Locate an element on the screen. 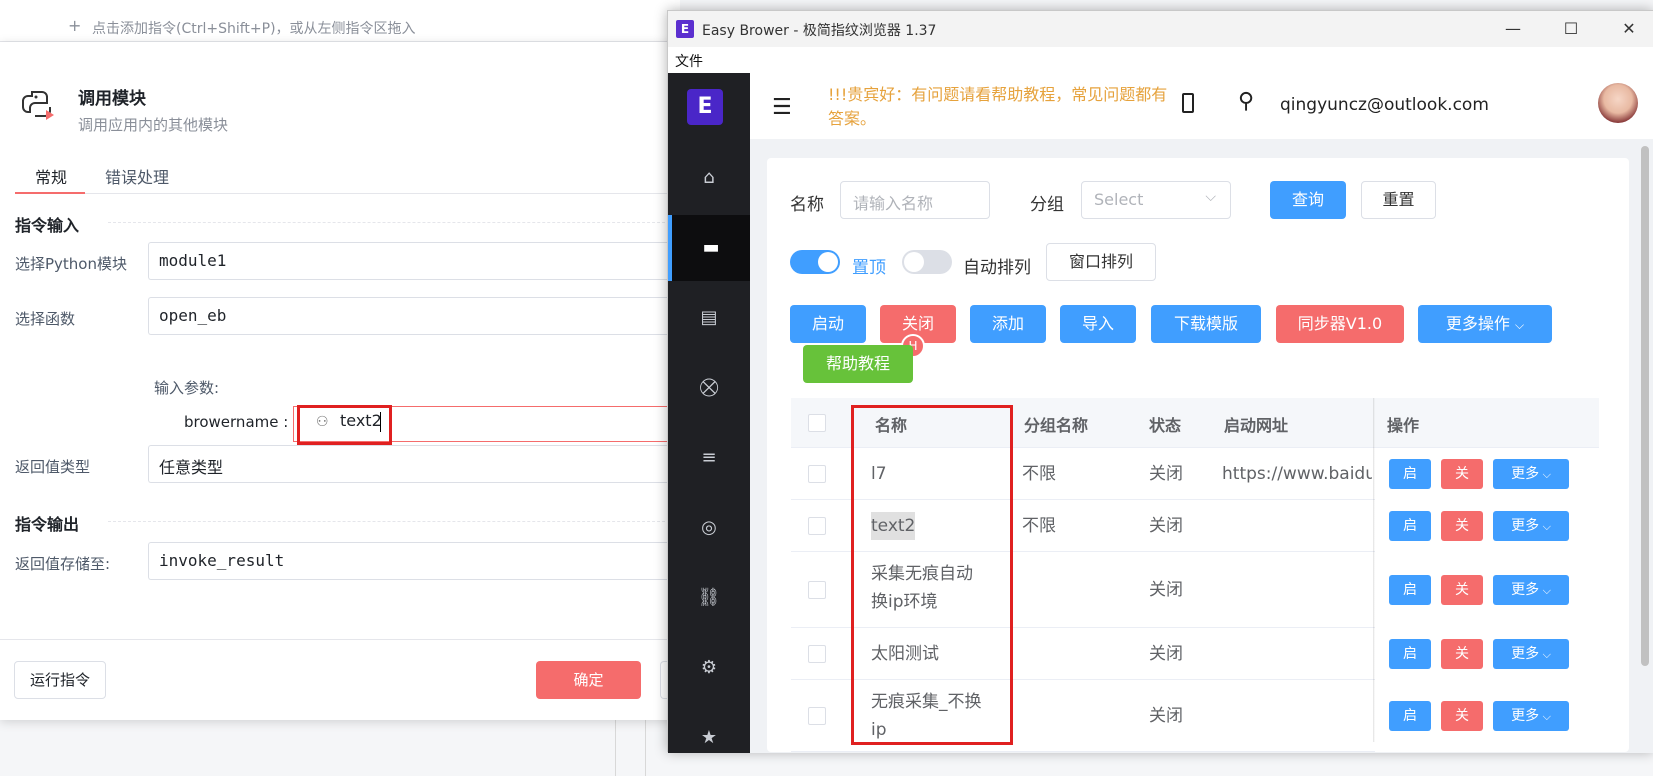 This screenshot has height=776, width=1653. pin-label: 置顶 is located at coordinates (869, 268).